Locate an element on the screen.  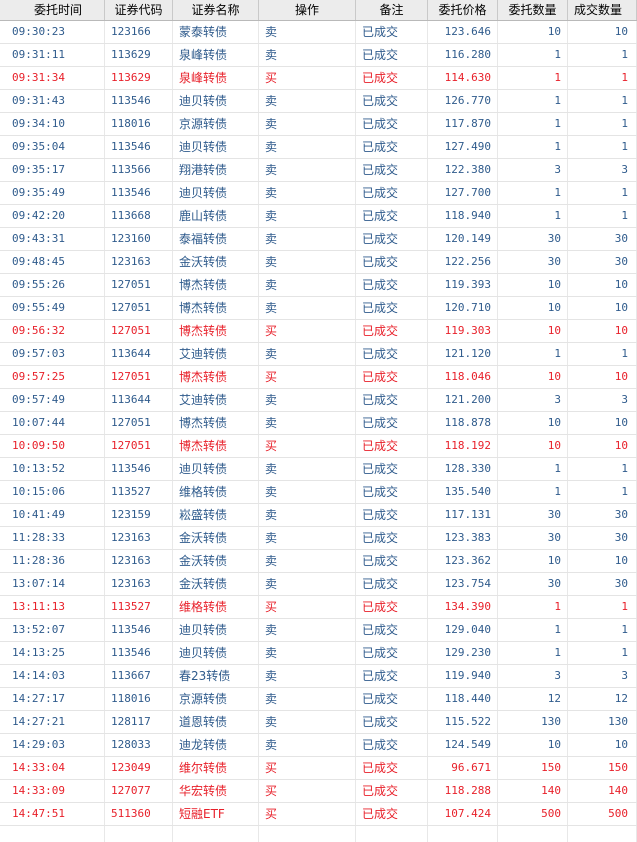
table-row: 09:57:49 113644 艾迪转债卖已成交 121.200 3 3 is located at coordinates (318, 400).